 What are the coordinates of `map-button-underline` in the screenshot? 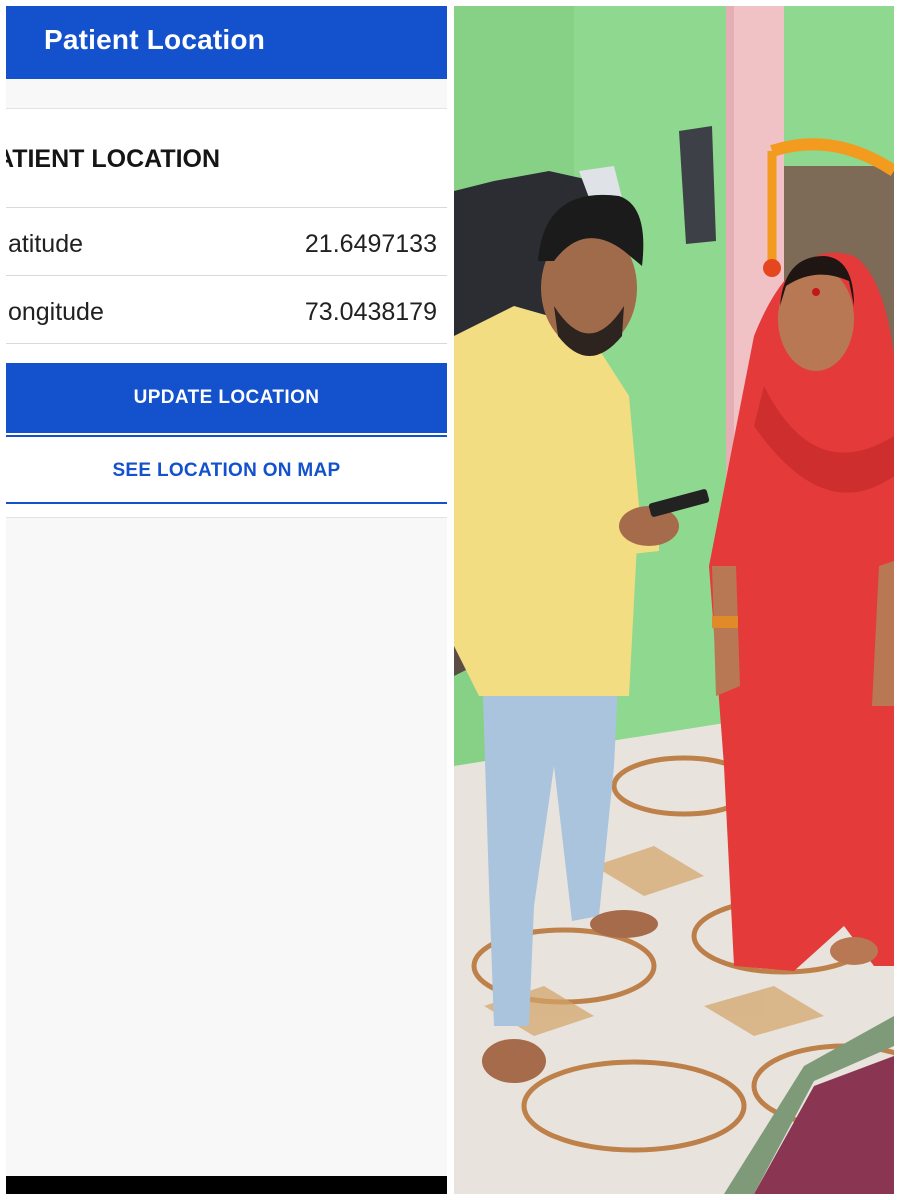 It's located at (226, 503).